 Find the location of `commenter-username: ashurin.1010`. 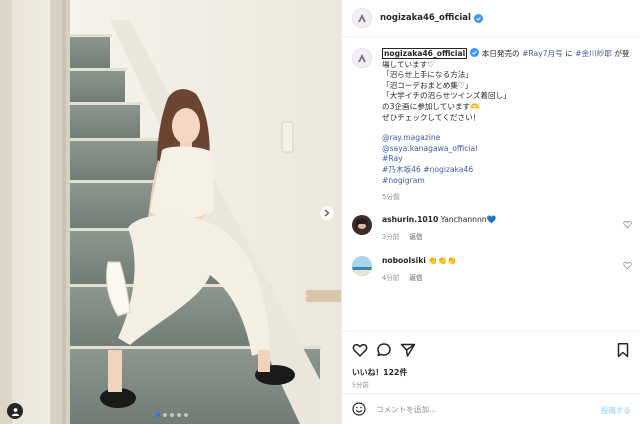

commenter-username: ashurin.1010 is located at coordinates (410, 219).